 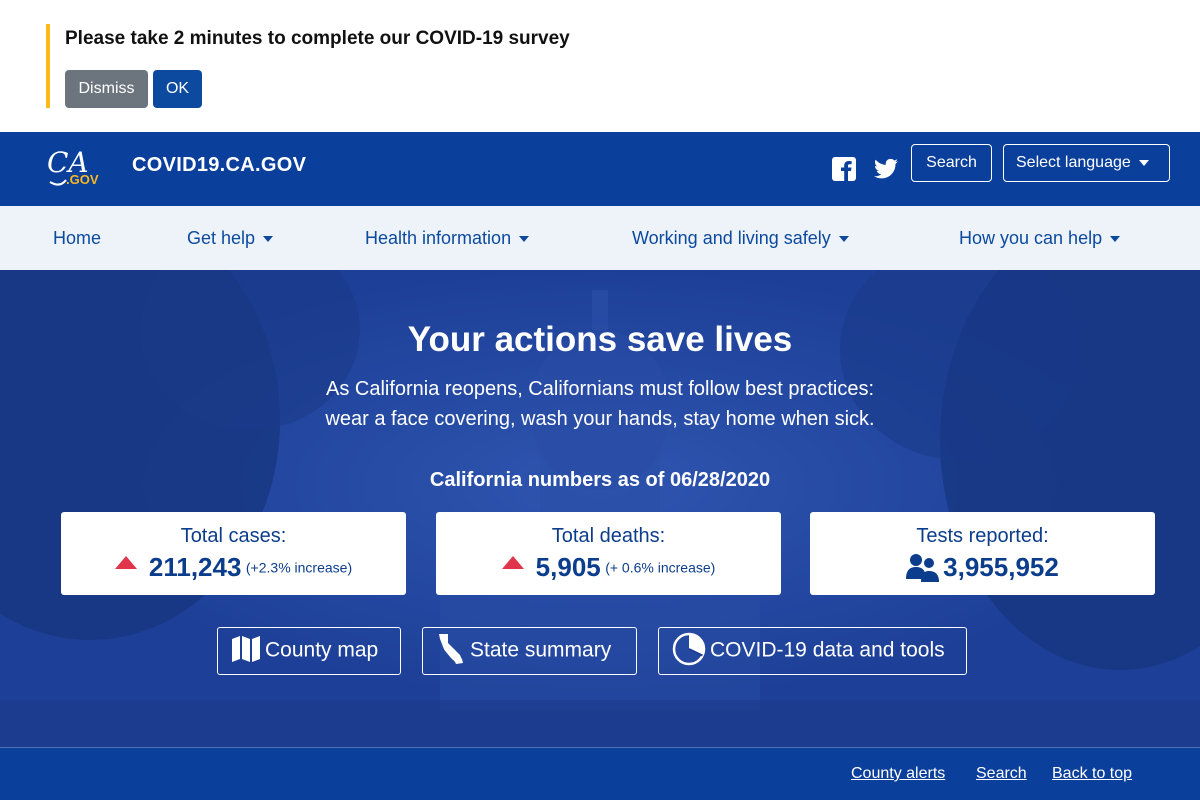 What do you see at coordinates (600, 773) in the screenshot?
I see `page-footer: County alerts Search Back to top` at bounding box center [600, 773].